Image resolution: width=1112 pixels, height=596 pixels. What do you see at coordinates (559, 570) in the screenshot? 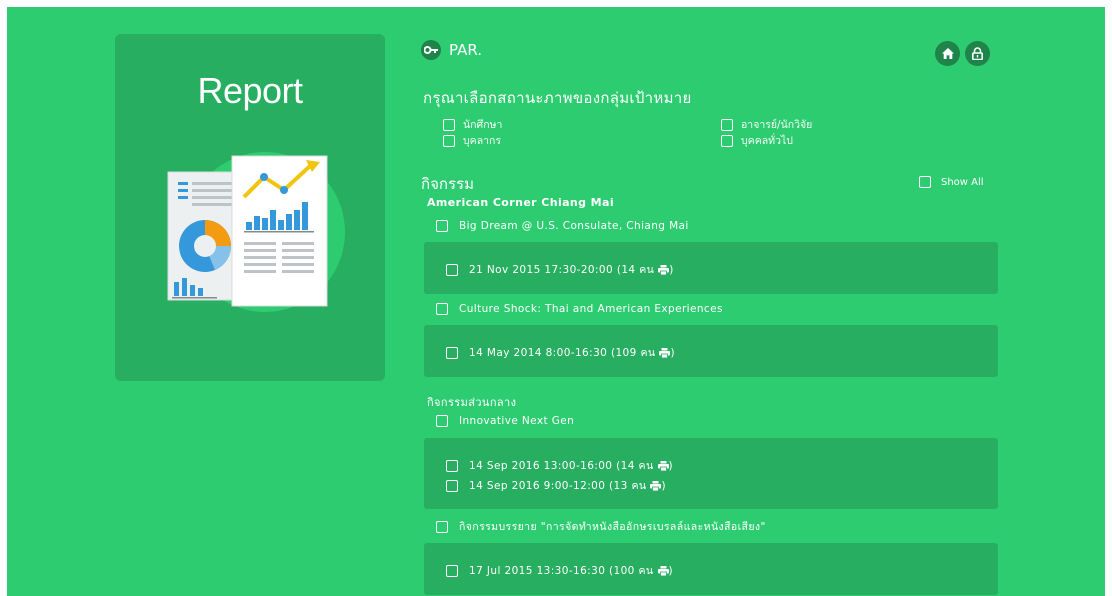
I see `session-item: 17 Jul 2015 13:30-16:30 (100 คน )` at bounding box center [559, 570].